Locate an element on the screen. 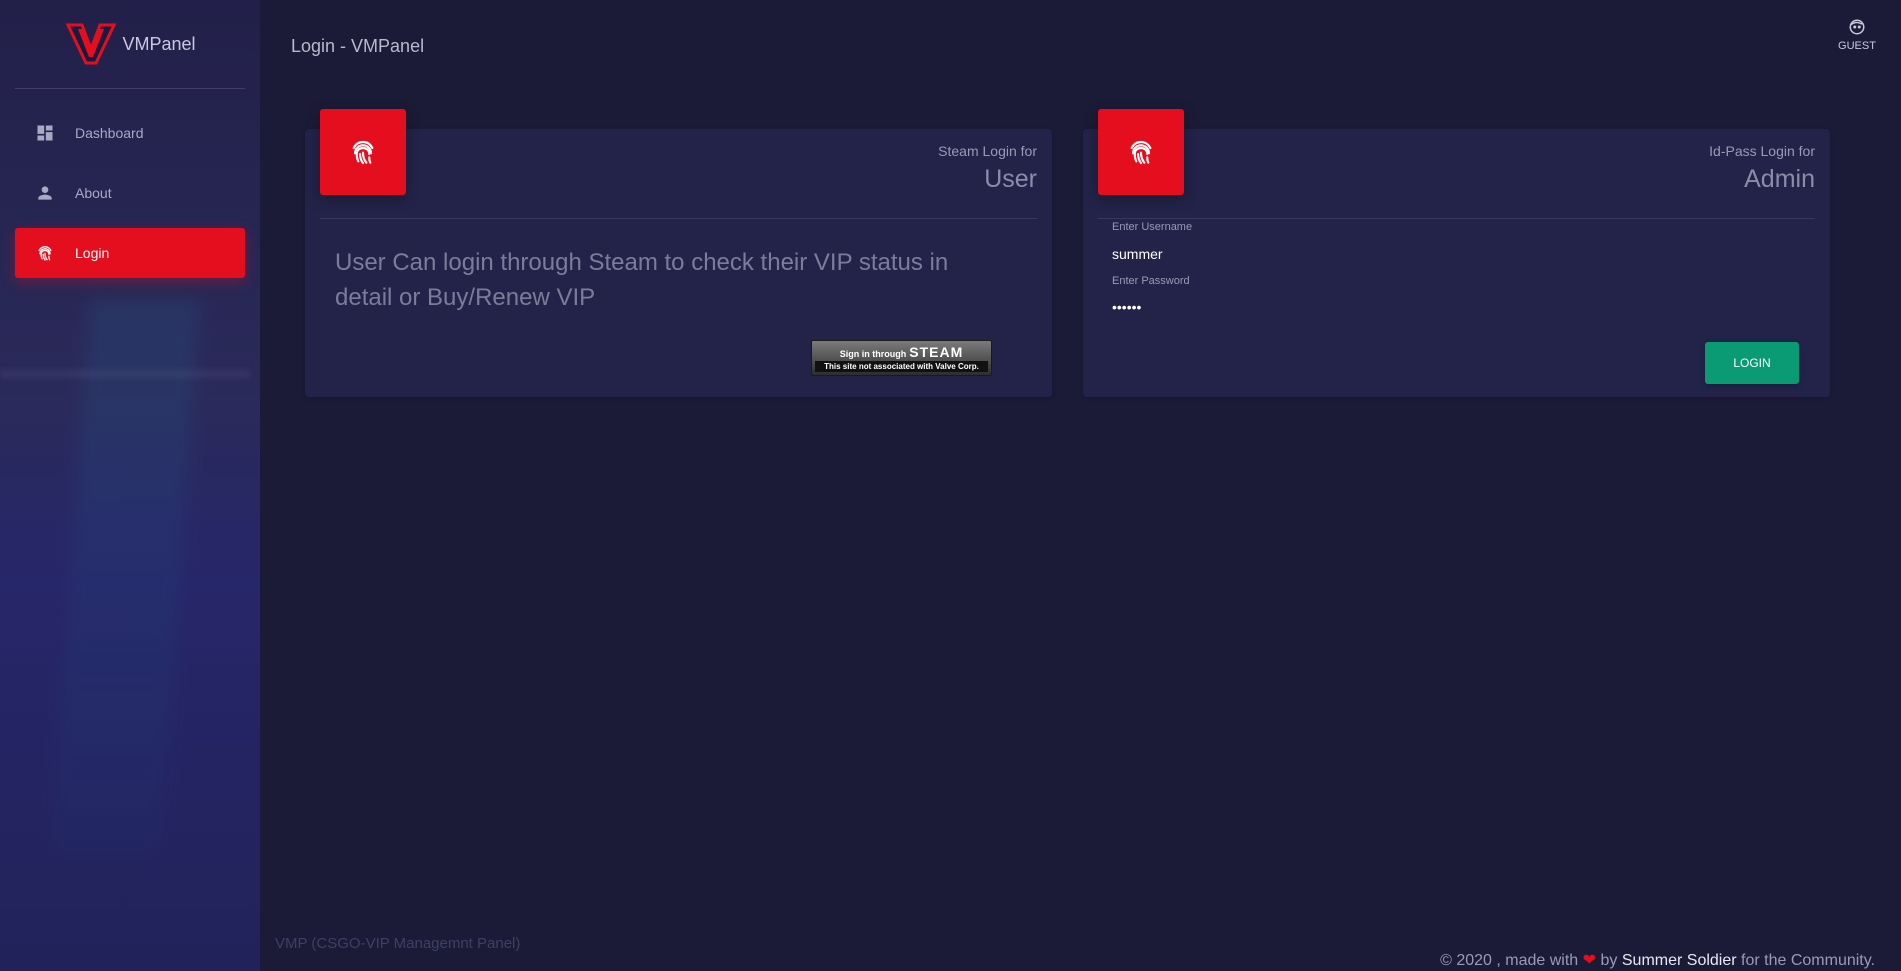 The width and height of the screenshot is (1901, 971). steam-logo-text: STEAM is located at coordinates (936, 352).